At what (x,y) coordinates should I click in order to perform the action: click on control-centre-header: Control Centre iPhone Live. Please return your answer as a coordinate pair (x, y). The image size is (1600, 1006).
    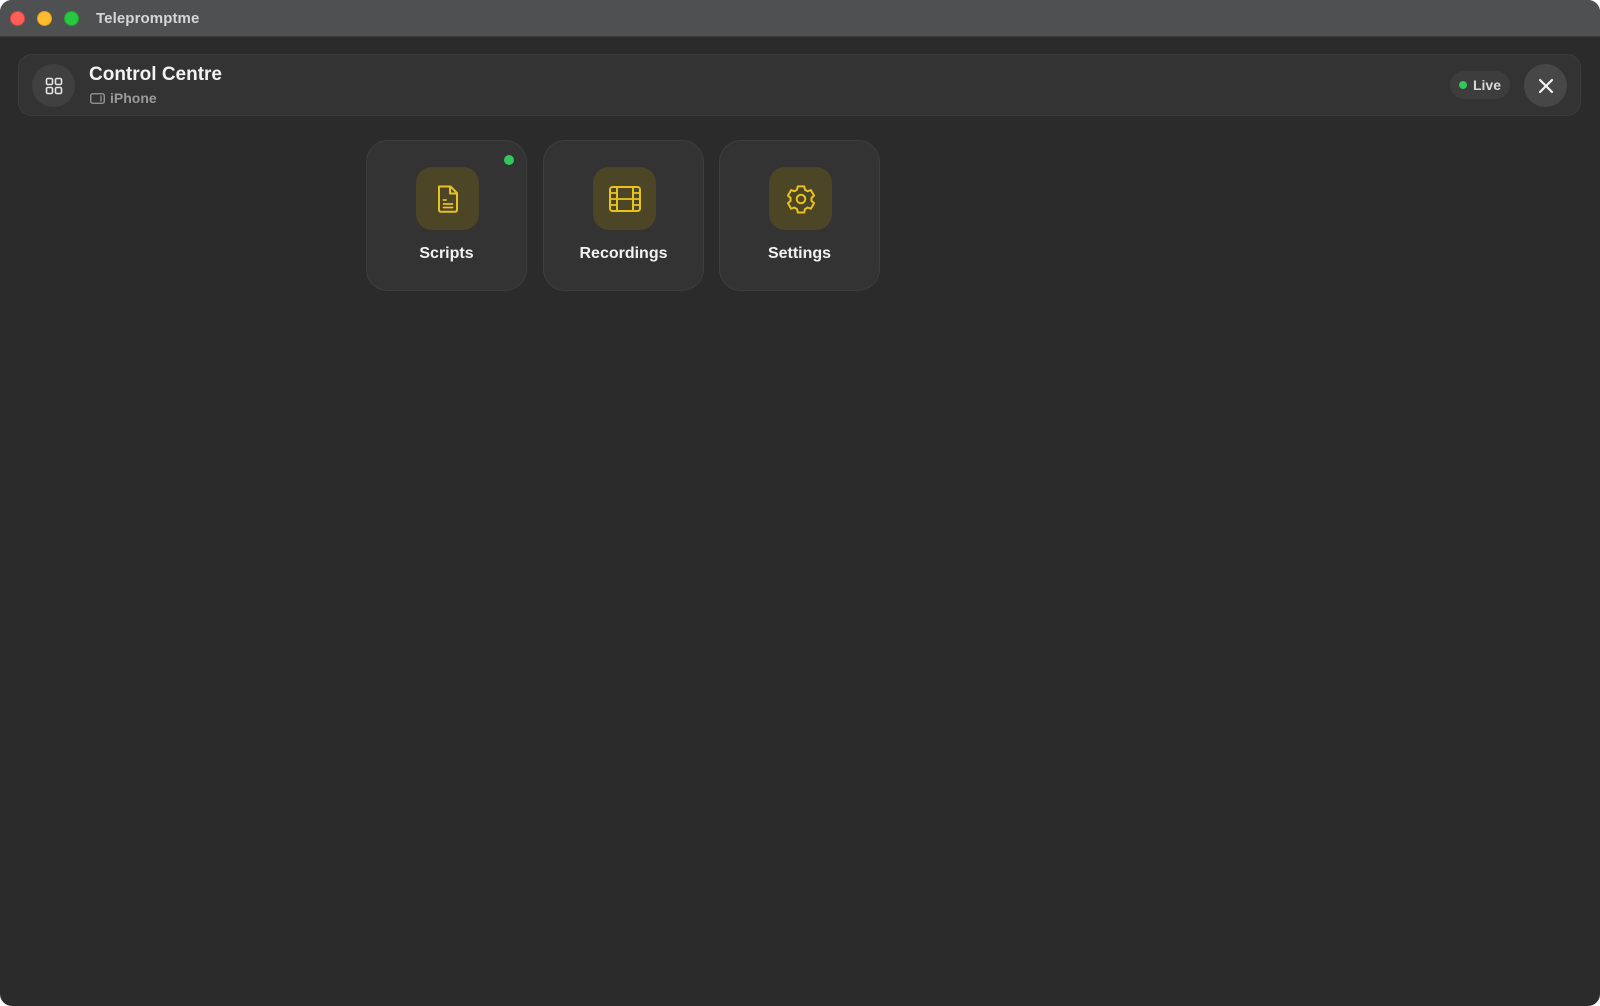
    Looking at the image, I should click on (799, 85).